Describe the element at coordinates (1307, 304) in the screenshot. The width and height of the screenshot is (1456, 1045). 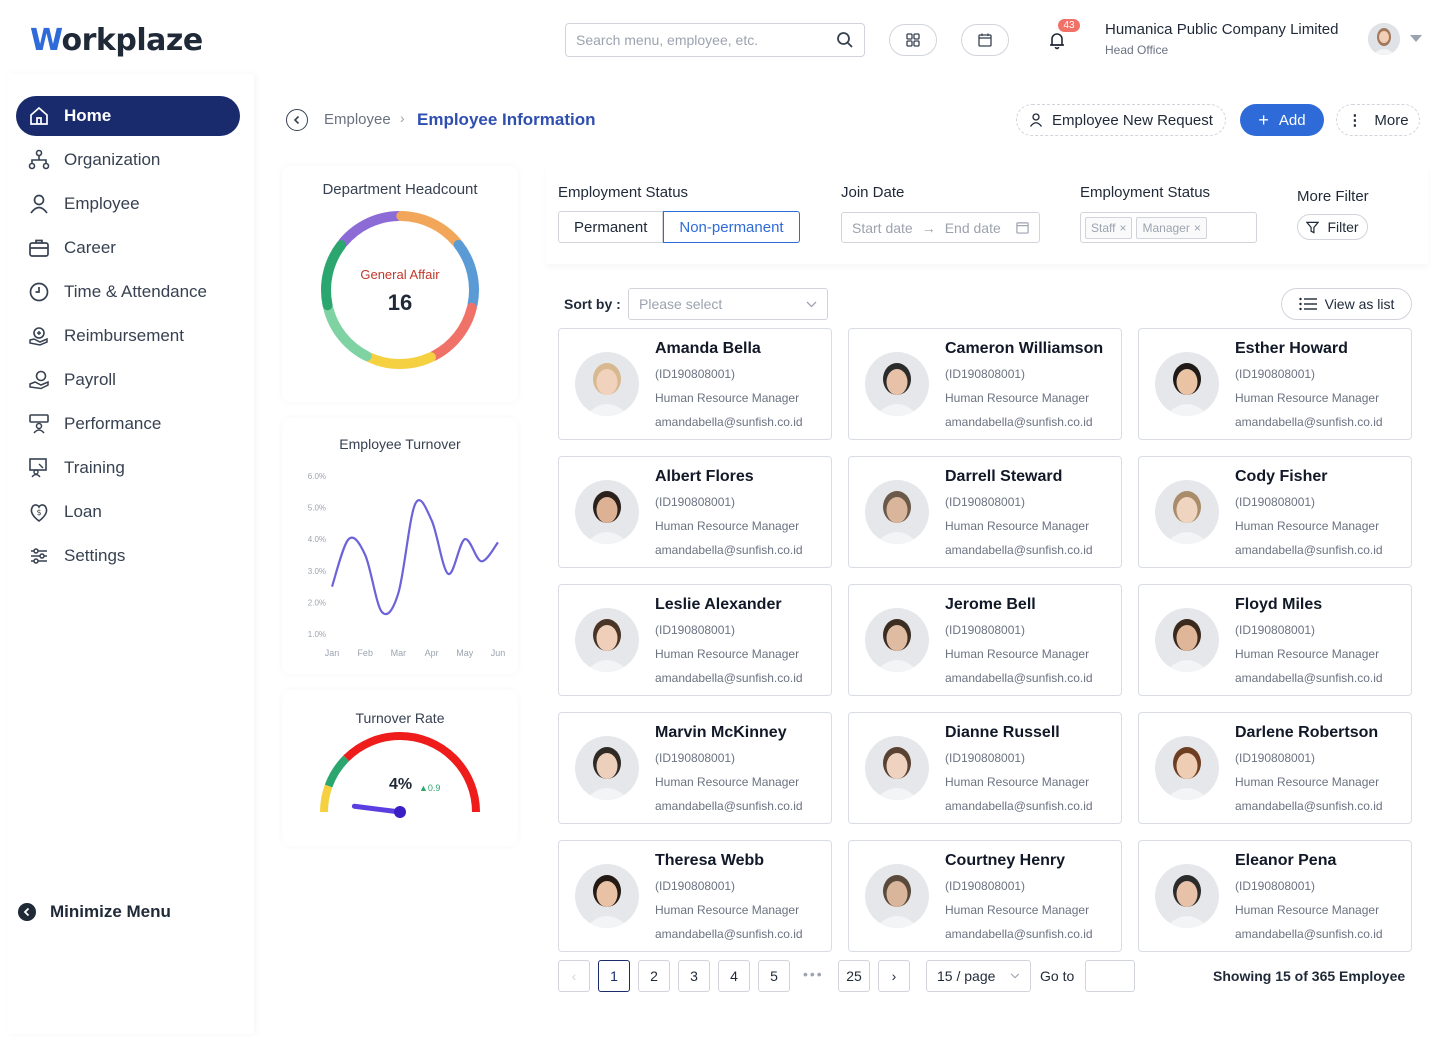
I see `list-icon` at that location.